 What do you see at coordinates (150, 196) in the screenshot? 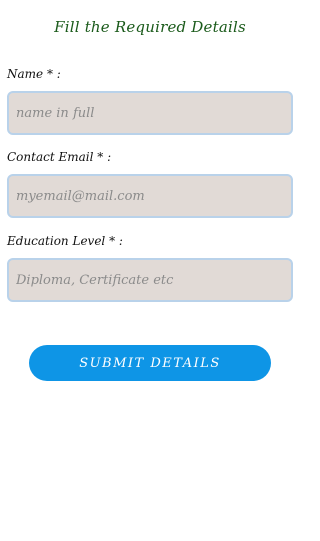
I see `contact-email-input` at bounding box center [150, 196].